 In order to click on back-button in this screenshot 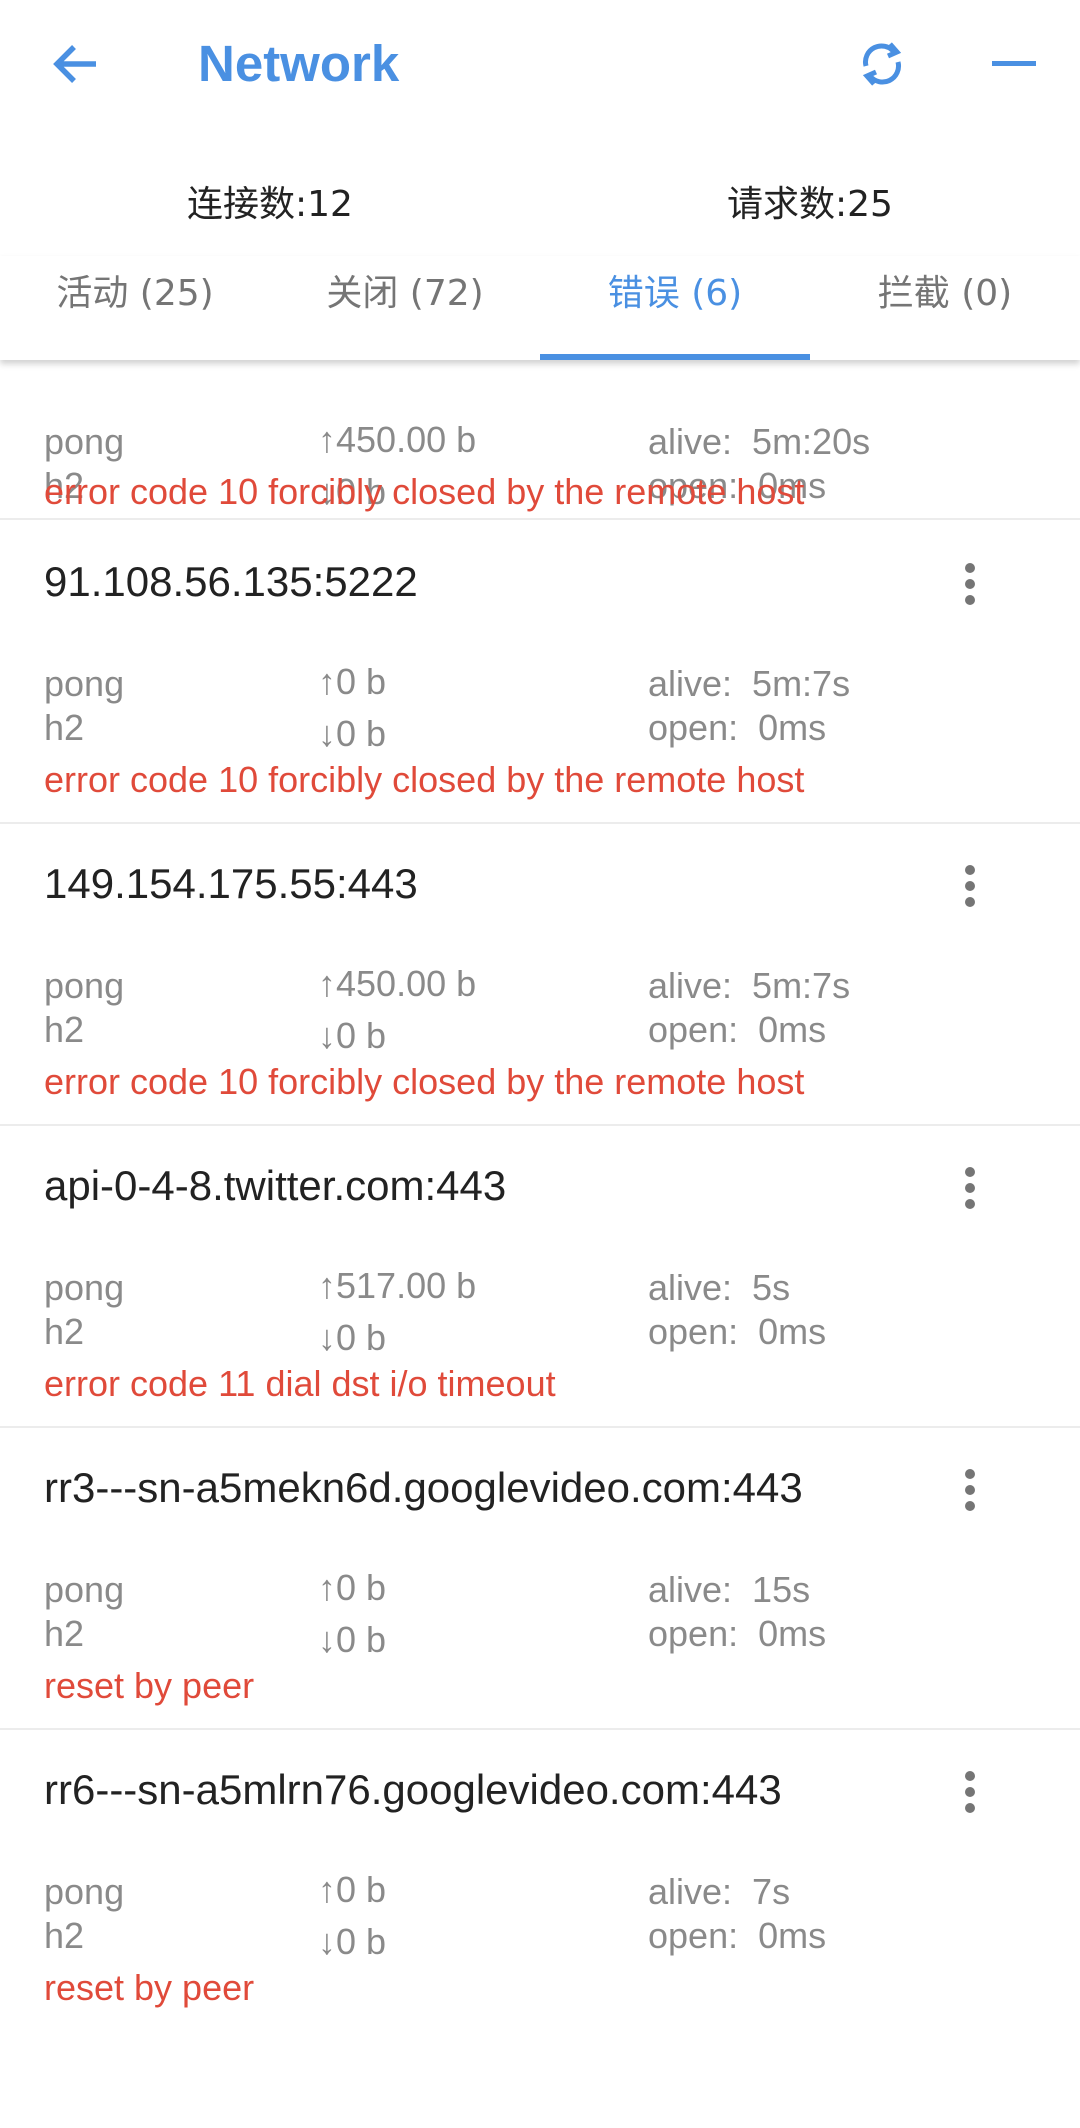, I will do `click(76, 64)`.